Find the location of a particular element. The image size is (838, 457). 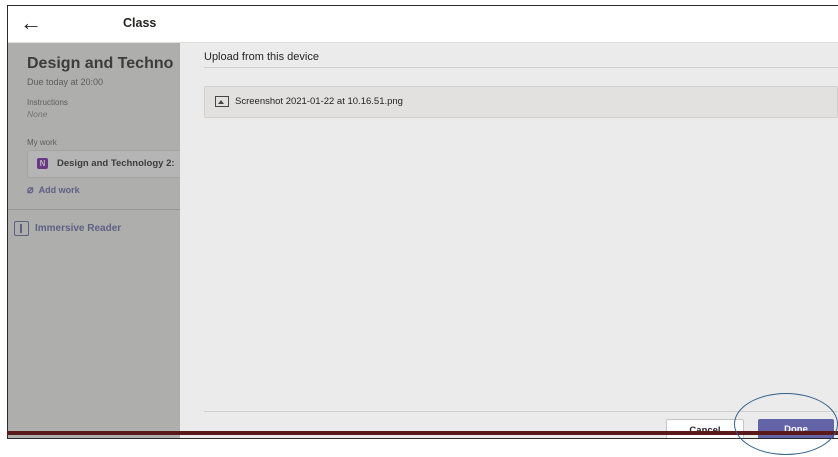

page-title: Class is located at coordinates (140, 23).